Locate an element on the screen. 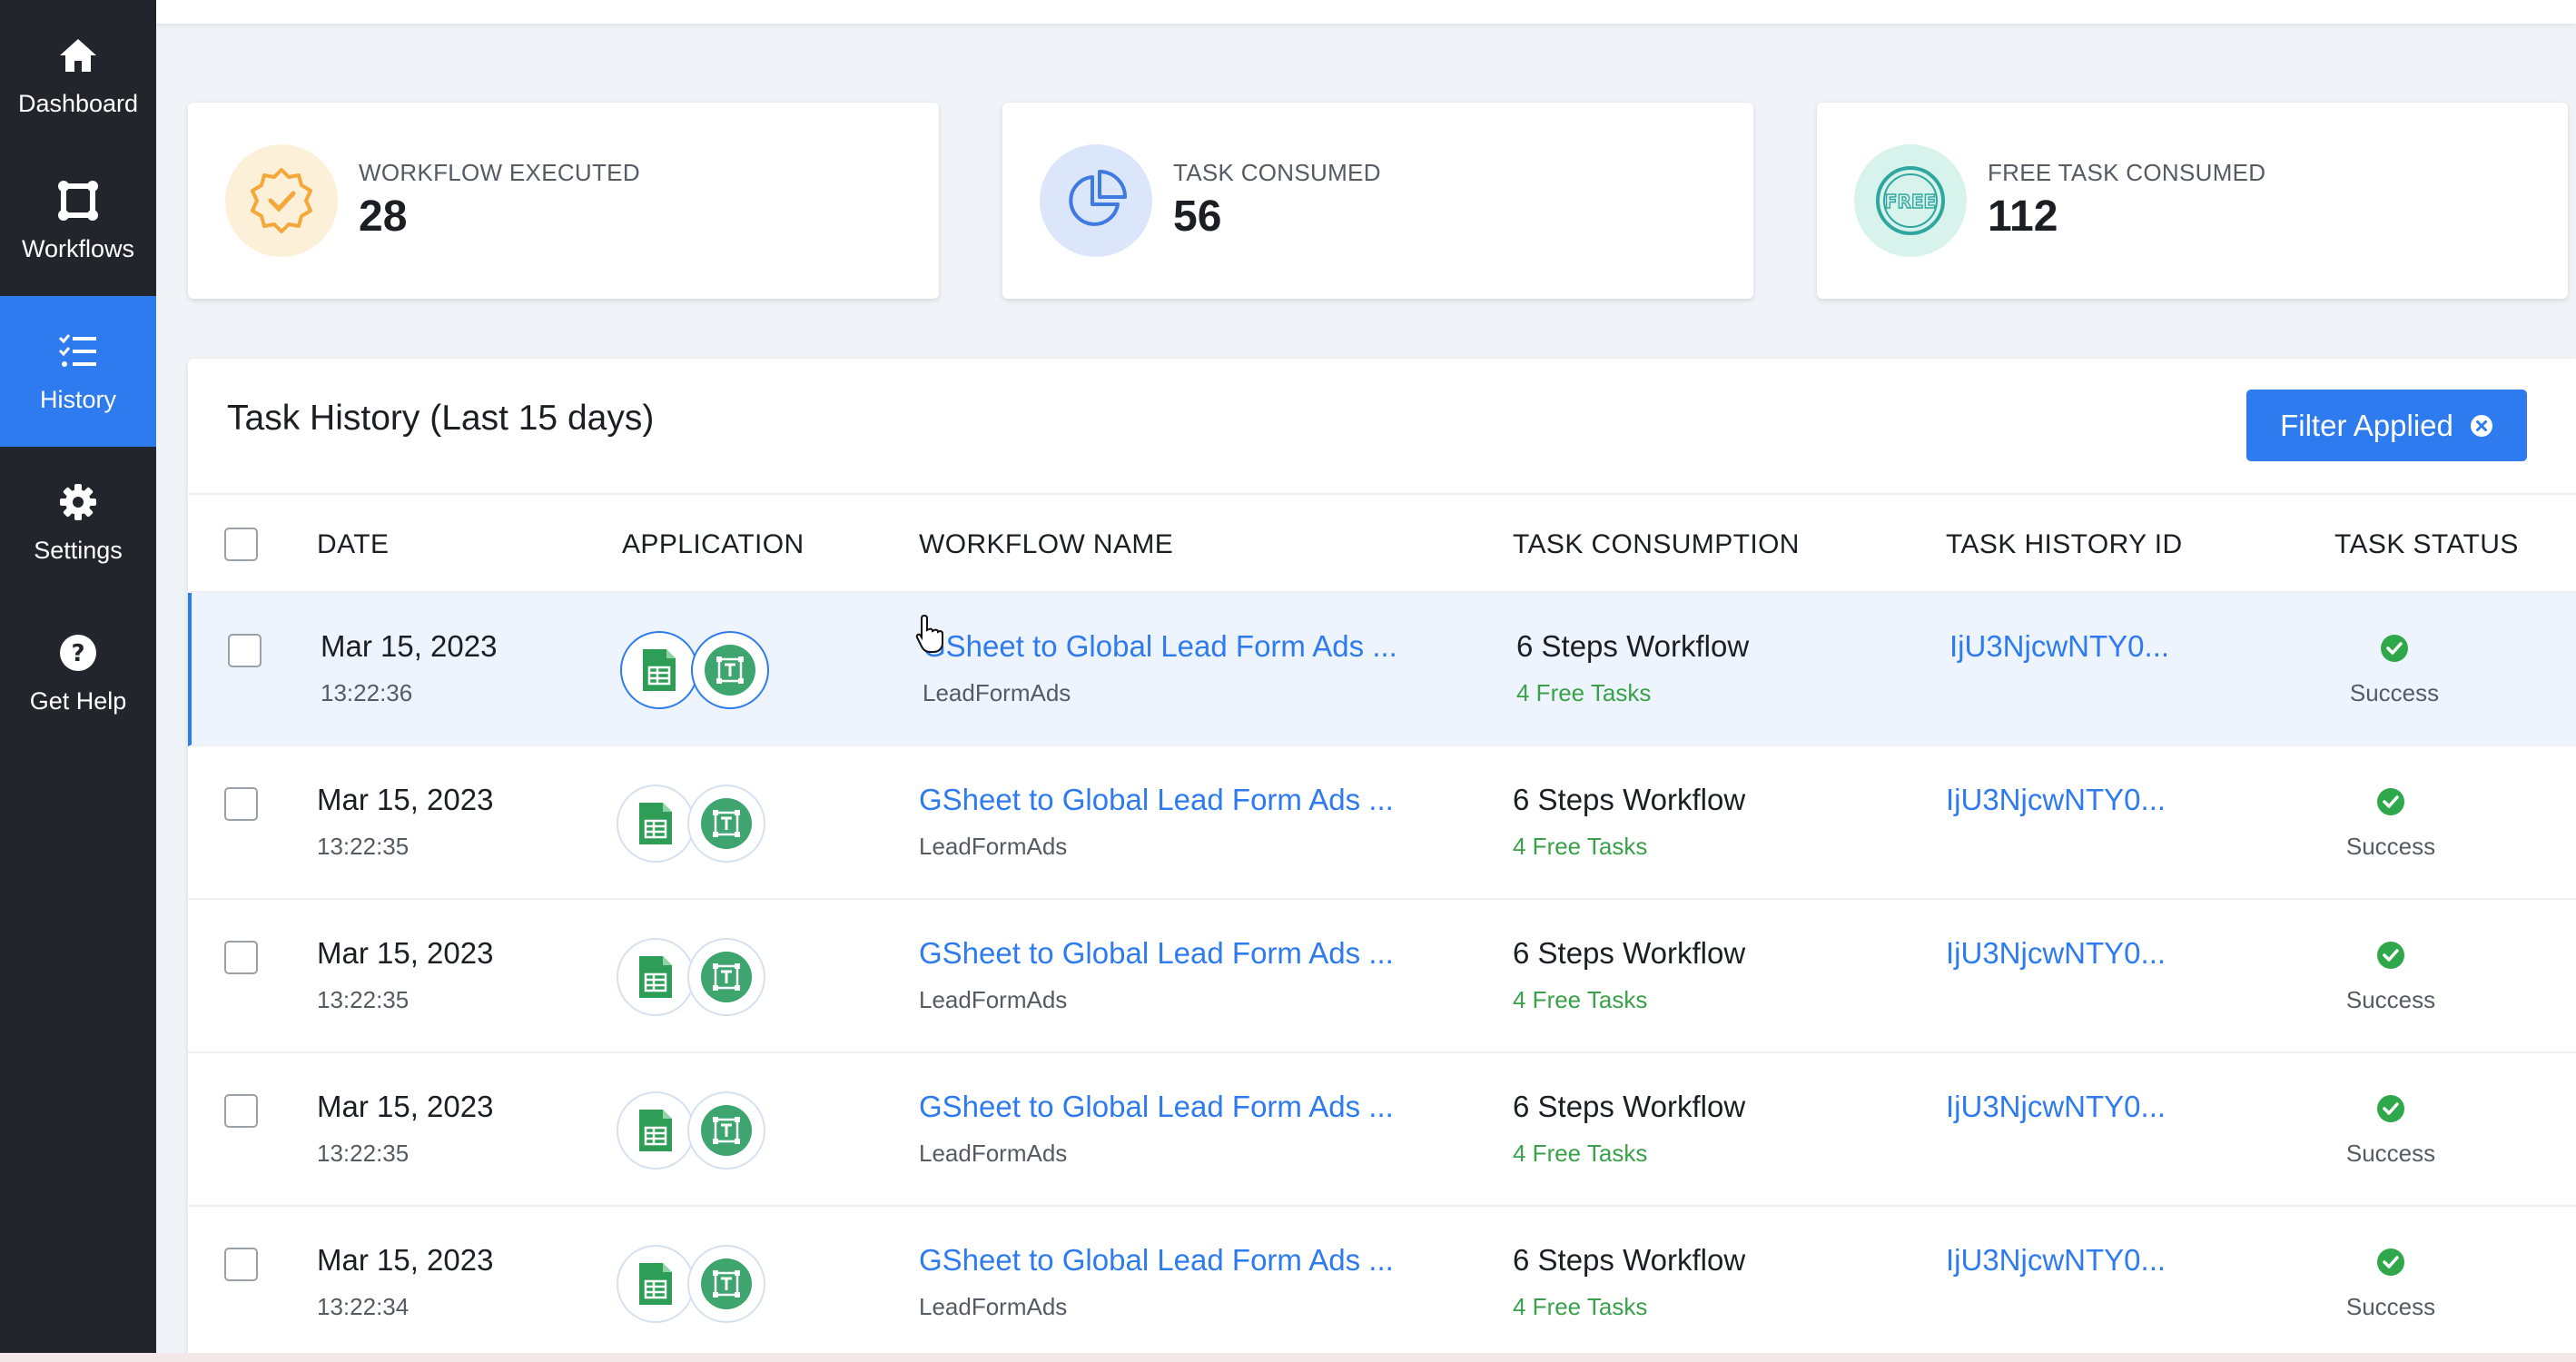  stat-label: FREE TASK CONSUMED is located at coordinates (2127, 172).